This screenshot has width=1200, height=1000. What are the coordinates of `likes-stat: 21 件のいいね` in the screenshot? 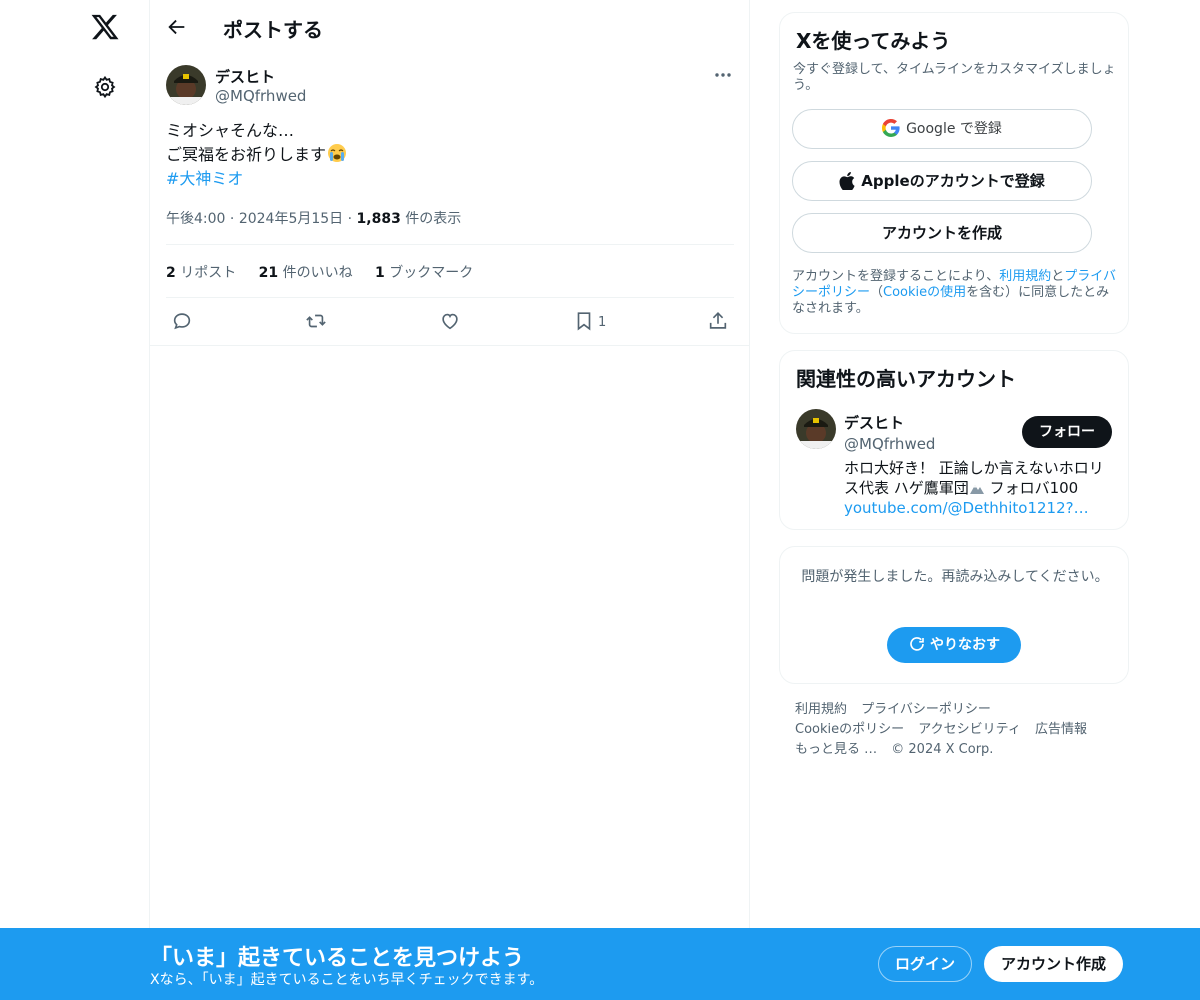 It's located at (306, 273).